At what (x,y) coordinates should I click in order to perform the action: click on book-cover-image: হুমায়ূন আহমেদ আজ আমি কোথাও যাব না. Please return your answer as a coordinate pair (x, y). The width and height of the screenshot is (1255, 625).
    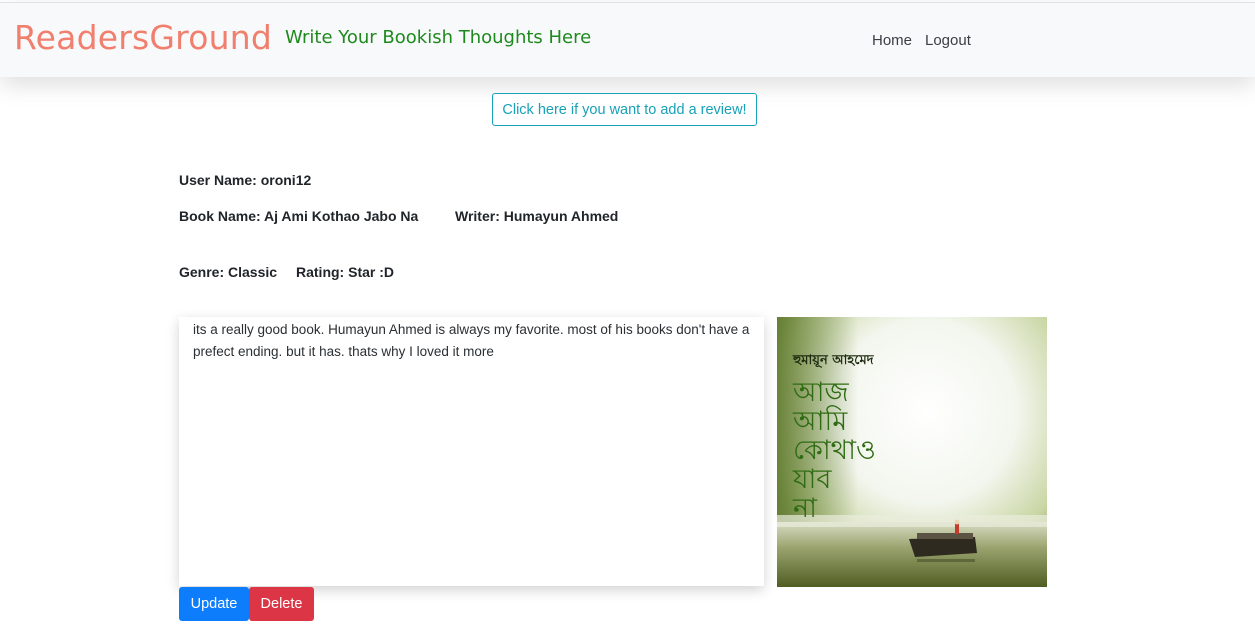
    Looking at the image, I should click on (912, 452).